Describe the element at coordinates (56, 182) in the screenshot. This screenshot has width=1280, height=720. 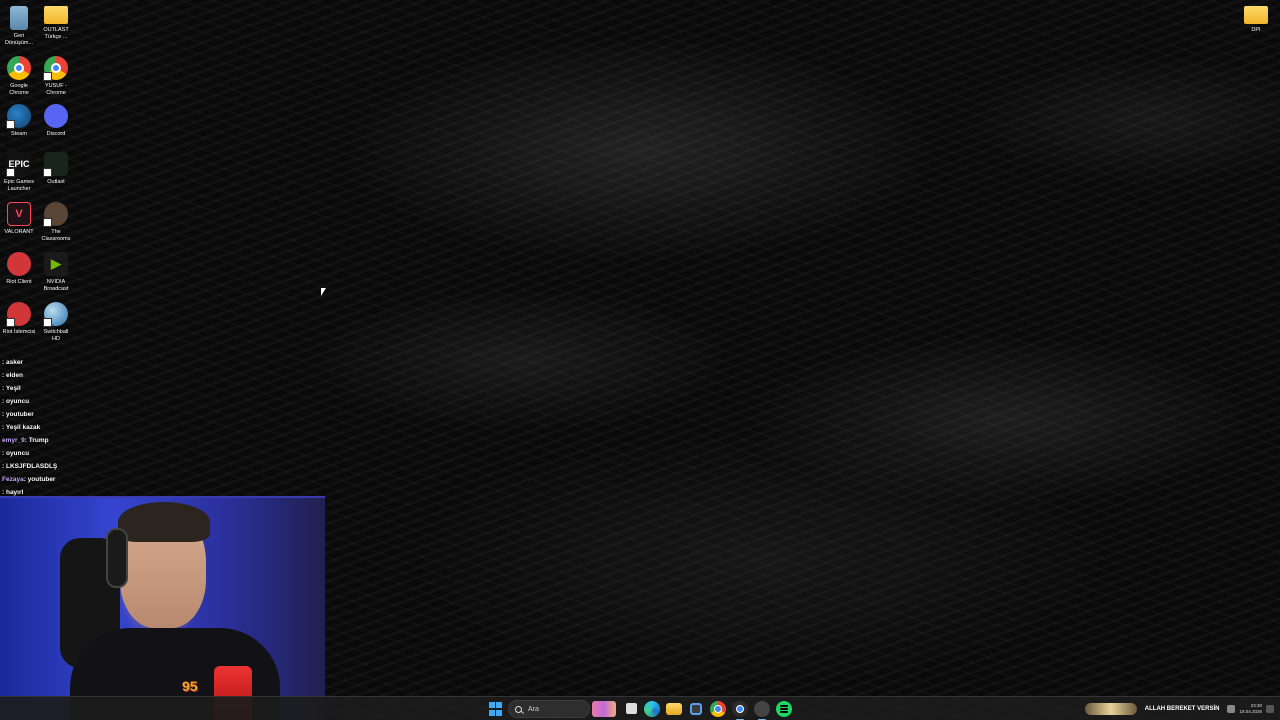
I see `desktop-icon-label: Outlast` at that location.